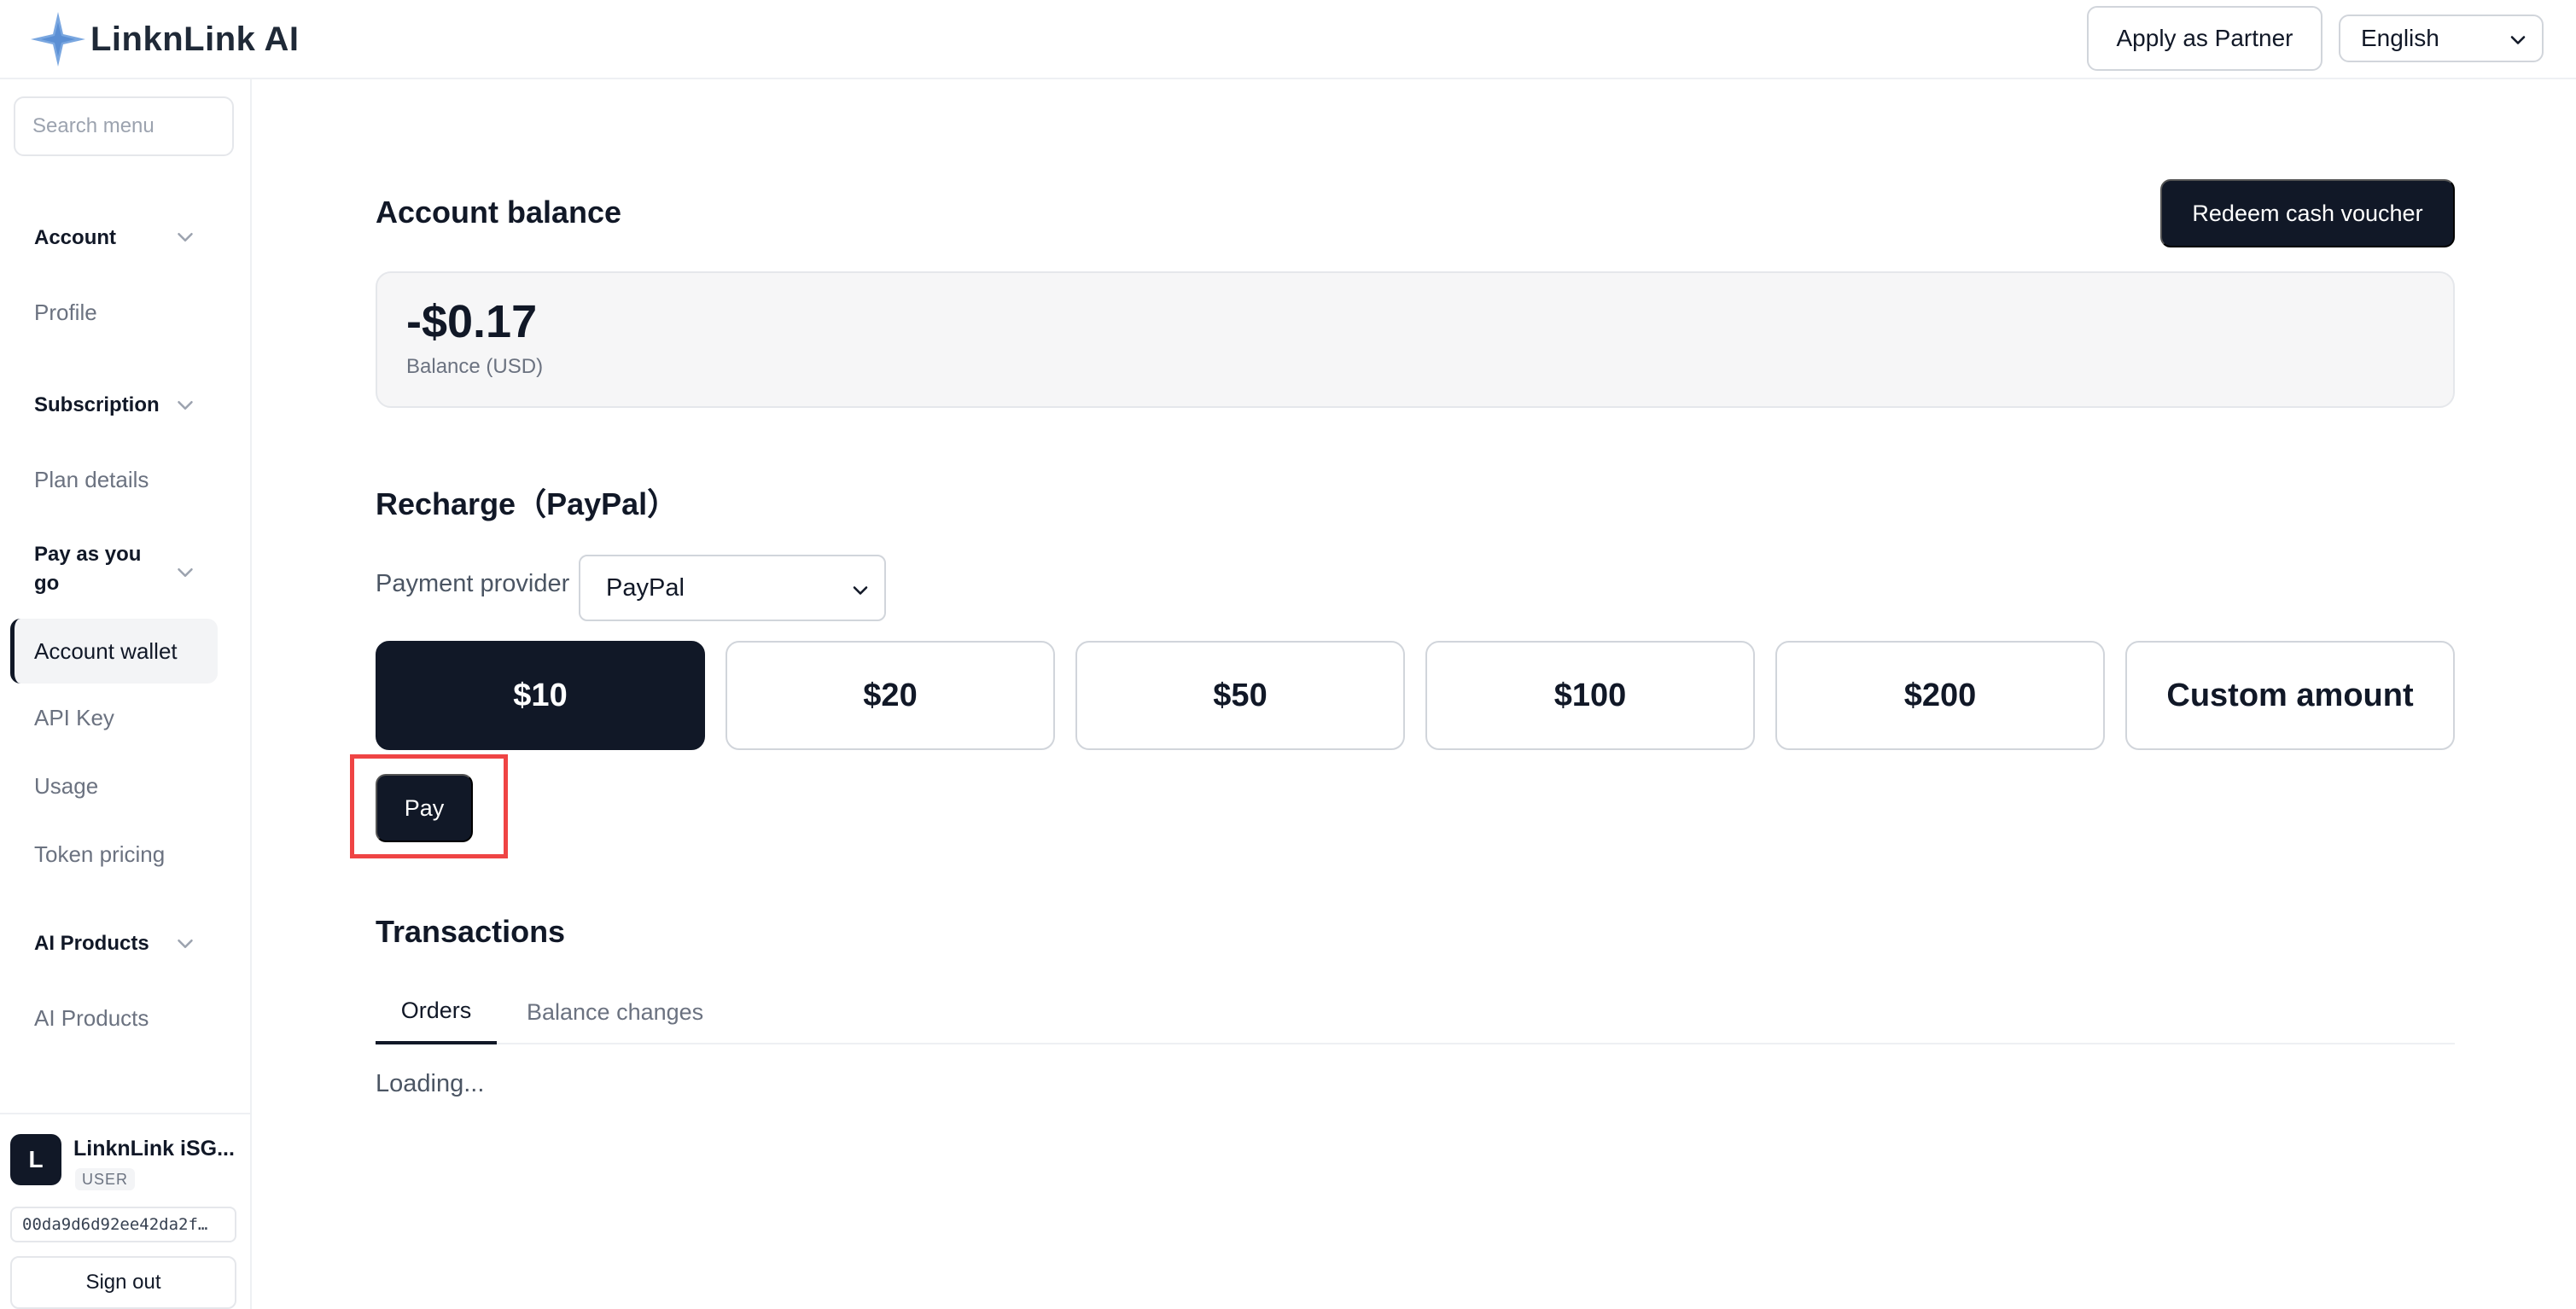  I want to click on payment-provider-select: PayPal, so click(732, 588).